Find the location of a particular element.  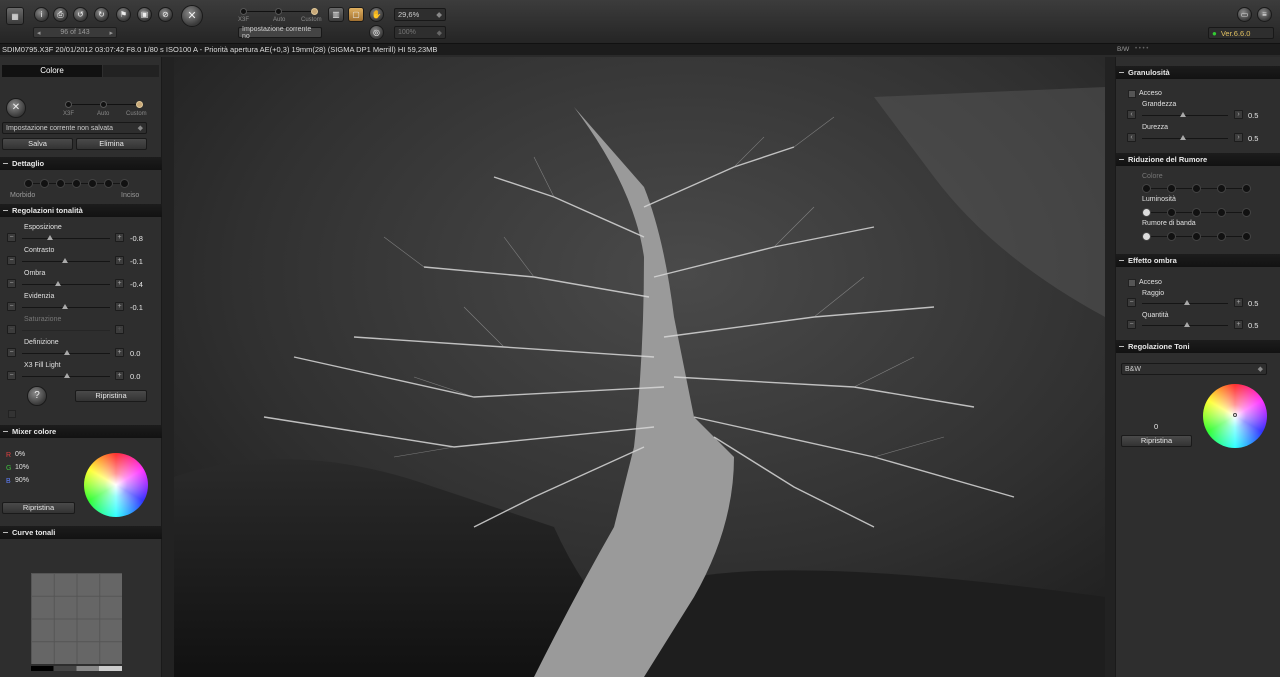

shadow-header: Effetto ombra is located at coordinates (1198, 260).